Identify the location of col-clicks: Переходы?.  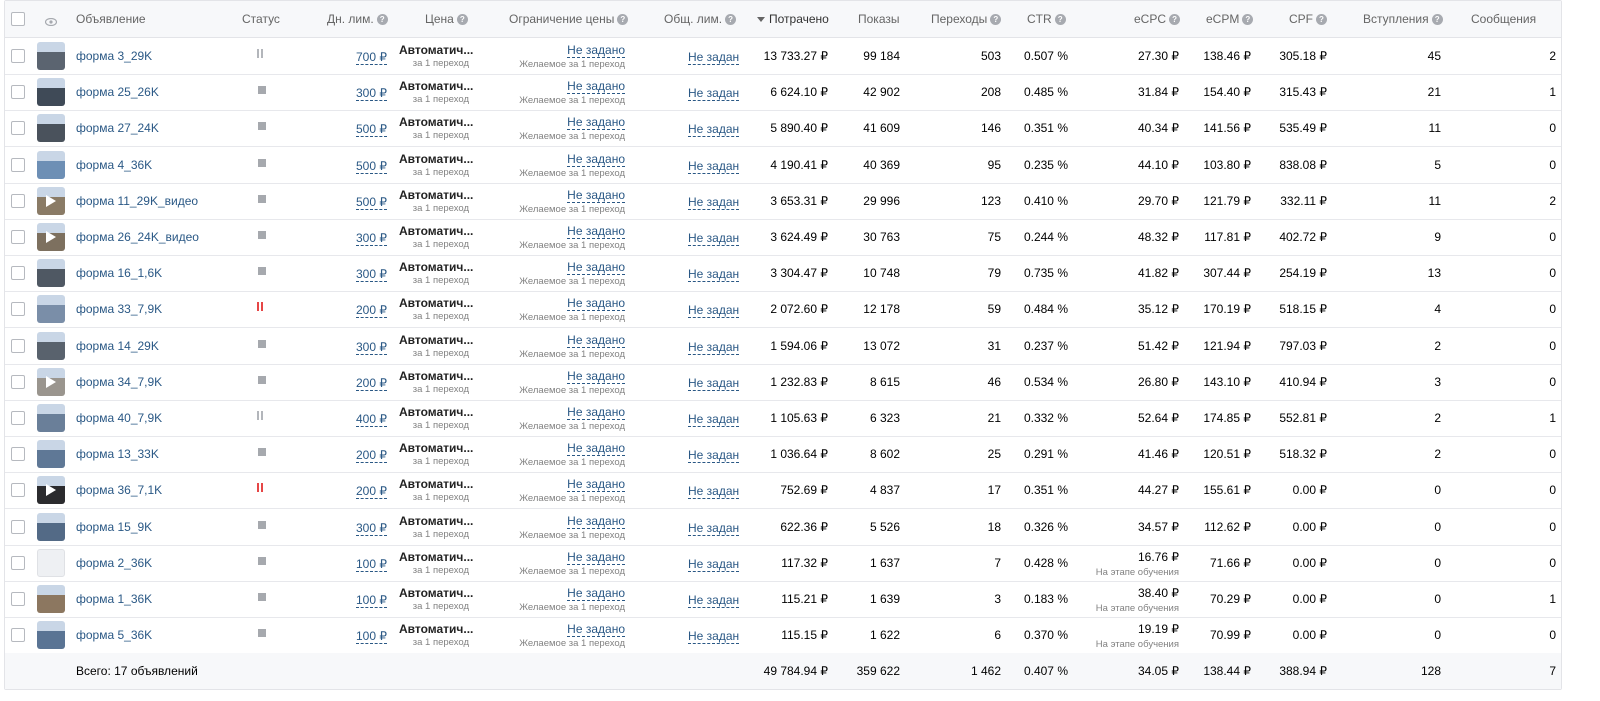
(966, 19).